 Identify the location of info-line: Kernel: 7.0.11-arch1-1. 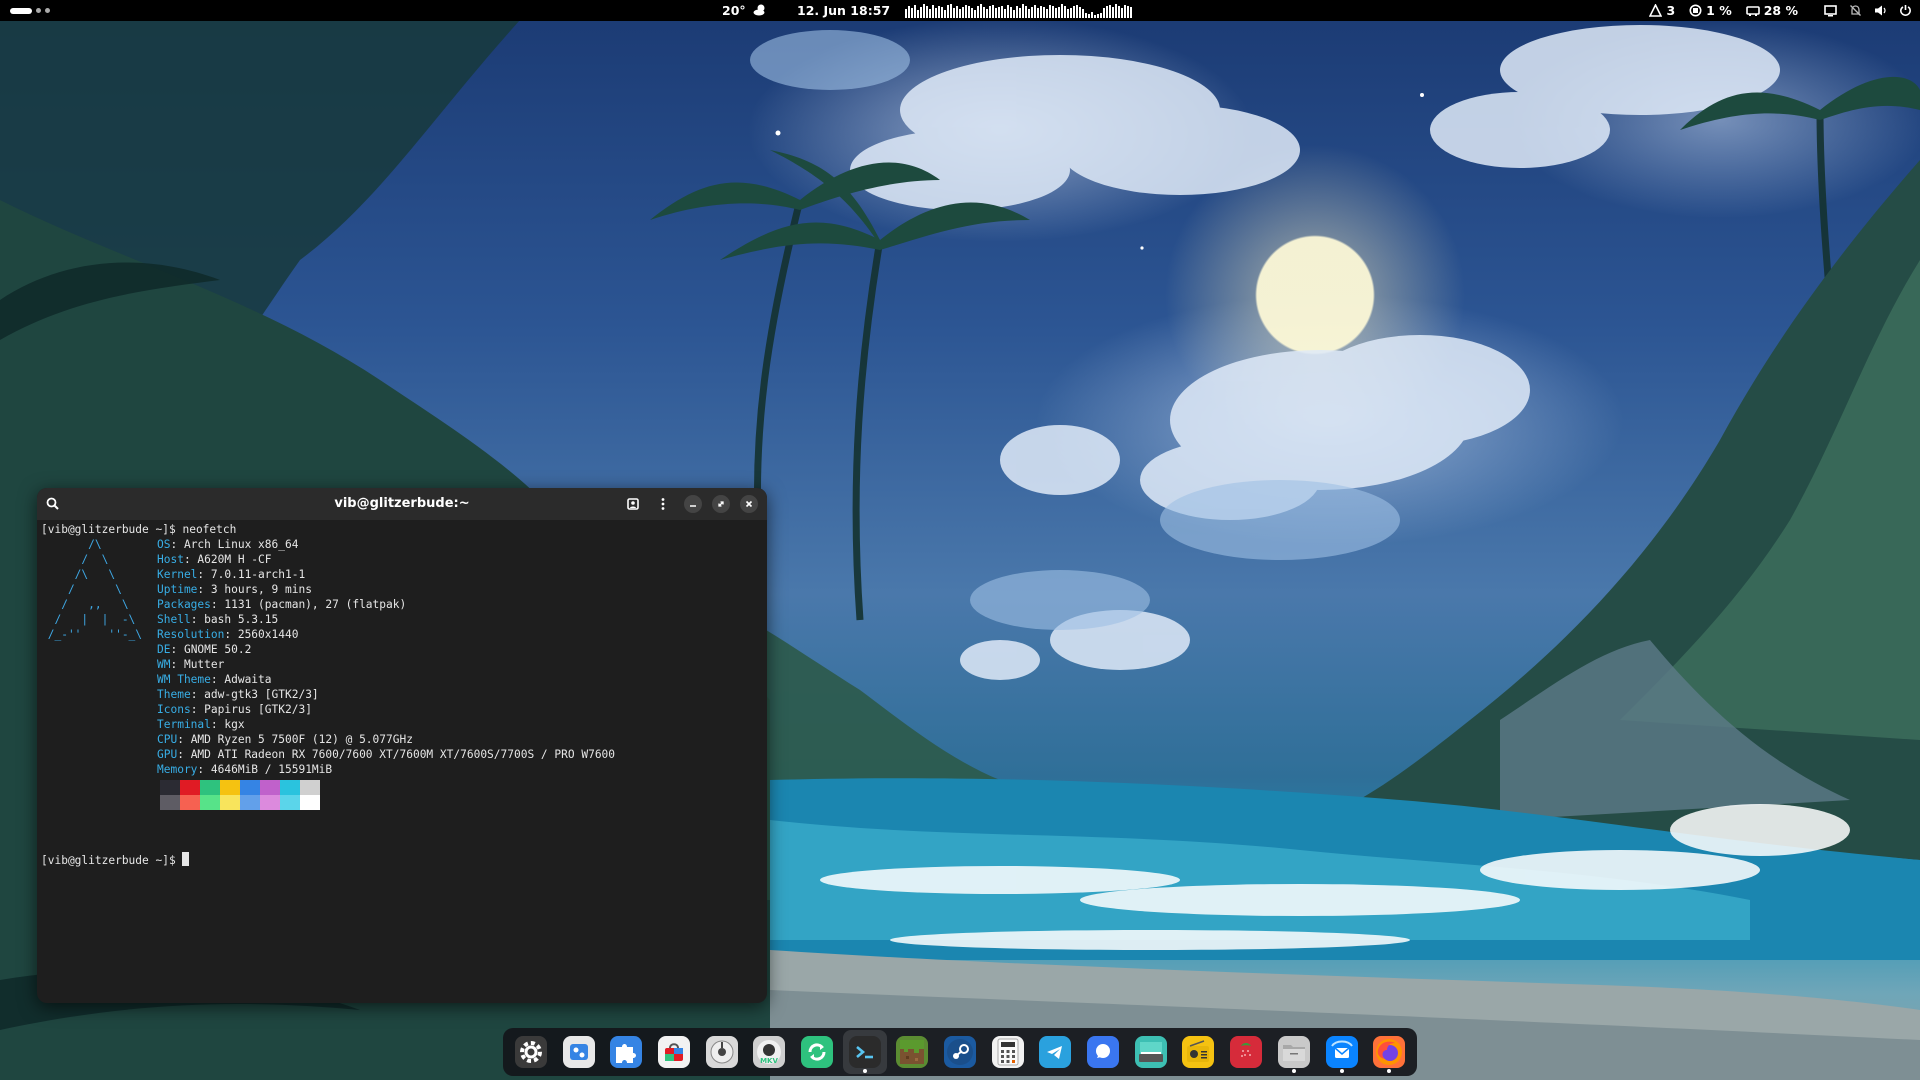
(231, 574).